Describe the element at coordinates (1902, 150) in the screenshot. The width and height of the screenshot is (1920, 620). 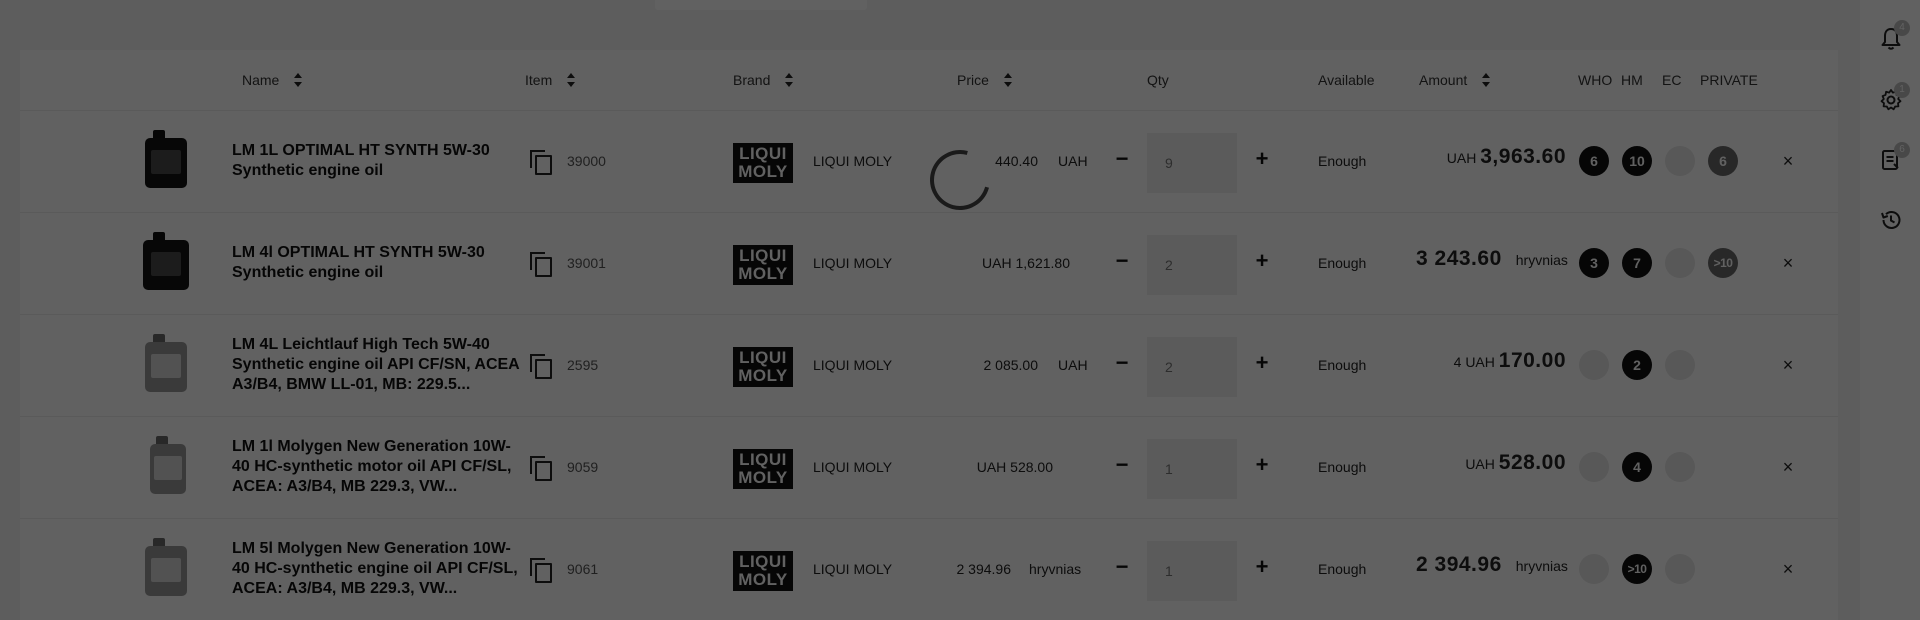
I see `orders-count: 6` at that location.